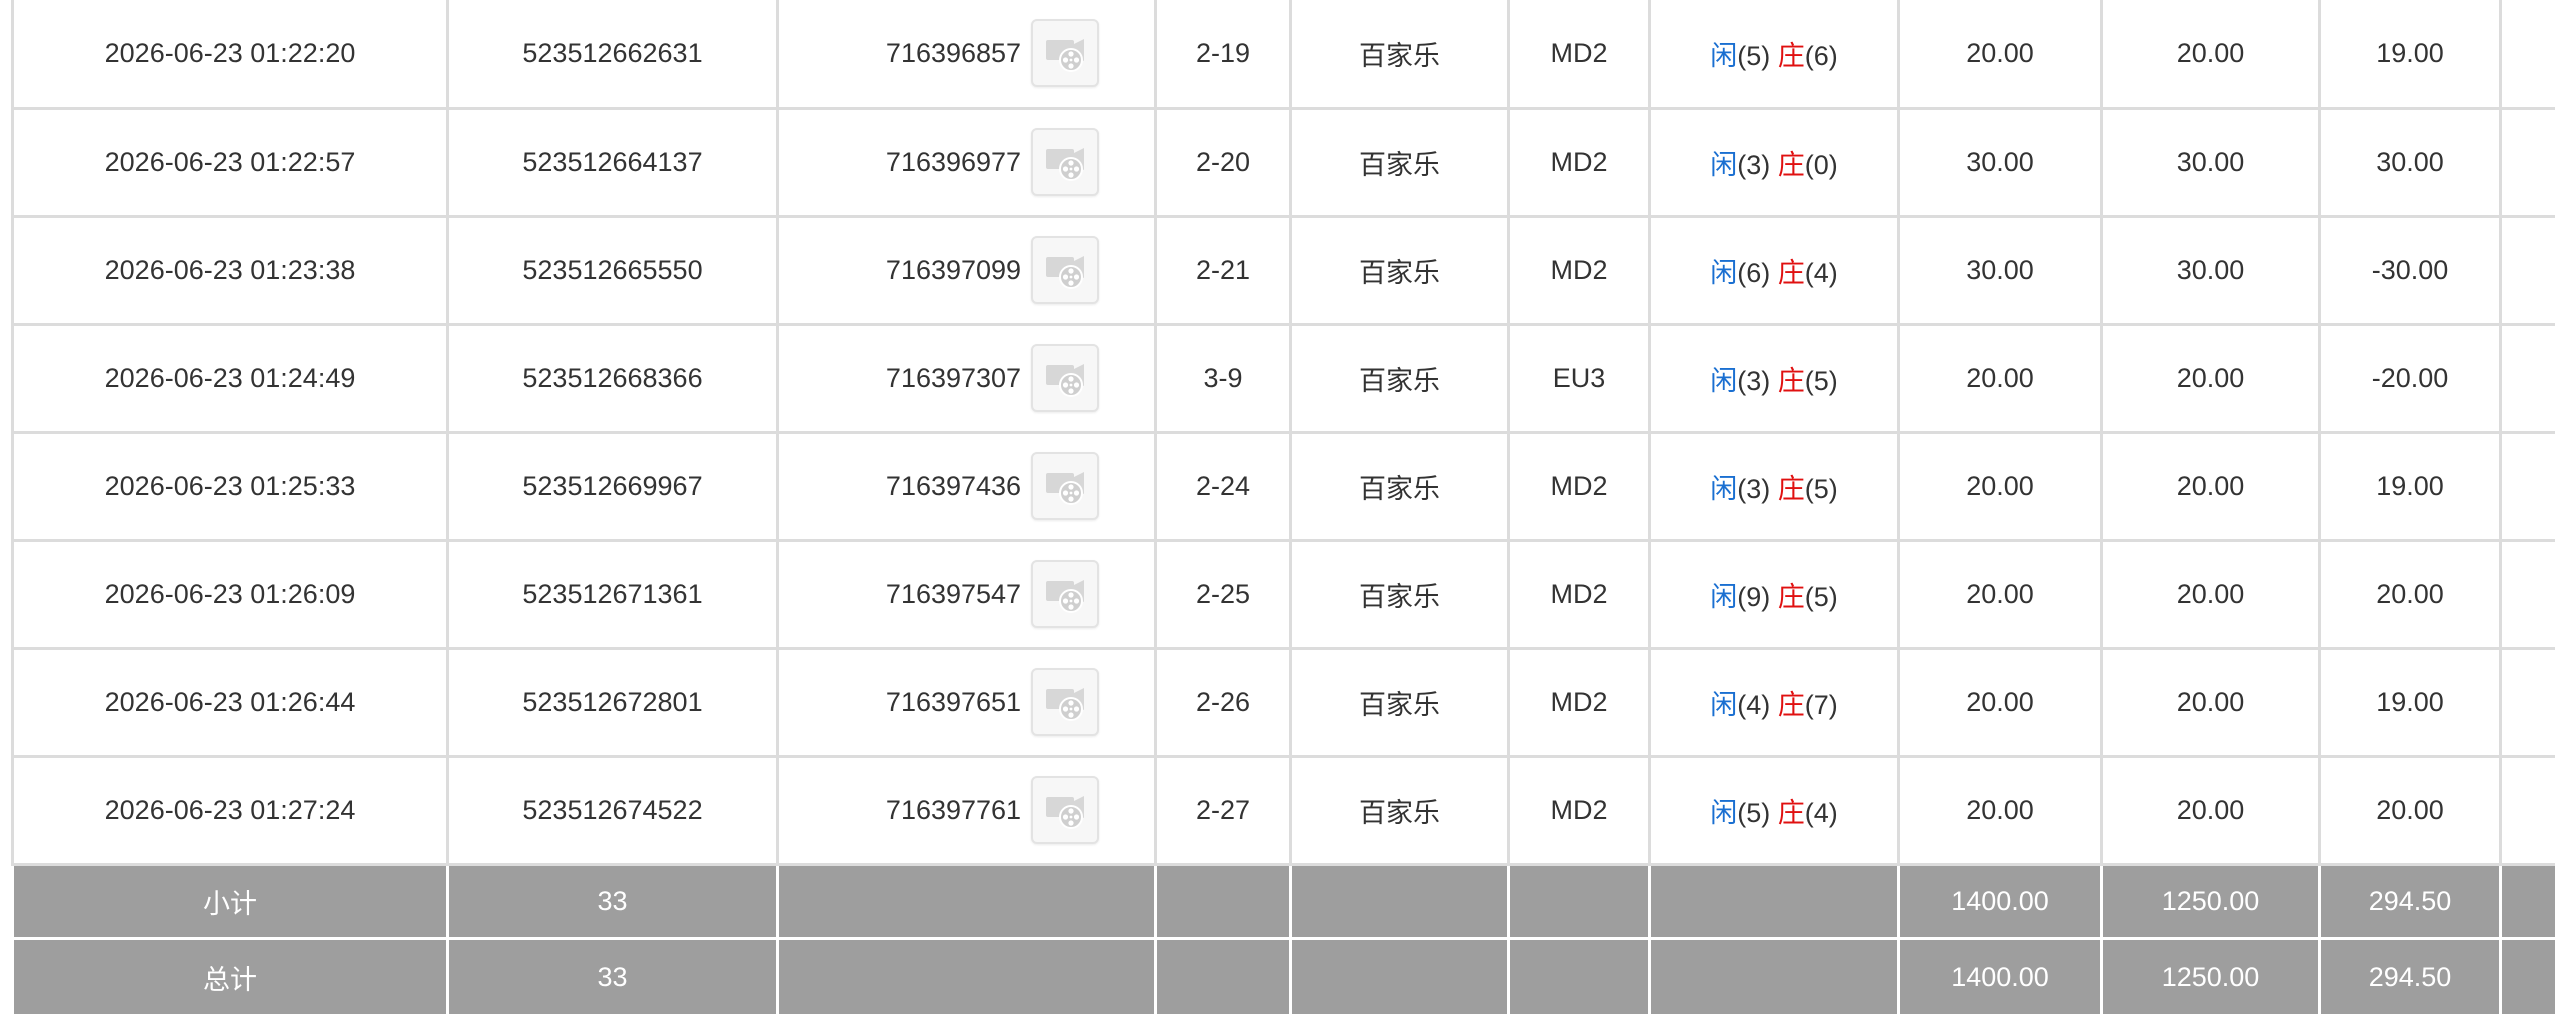 This screenshot has height=1014, width=2555. I want to click on bet-time: 2026-06-23 01:27:24, so click(230, 810).